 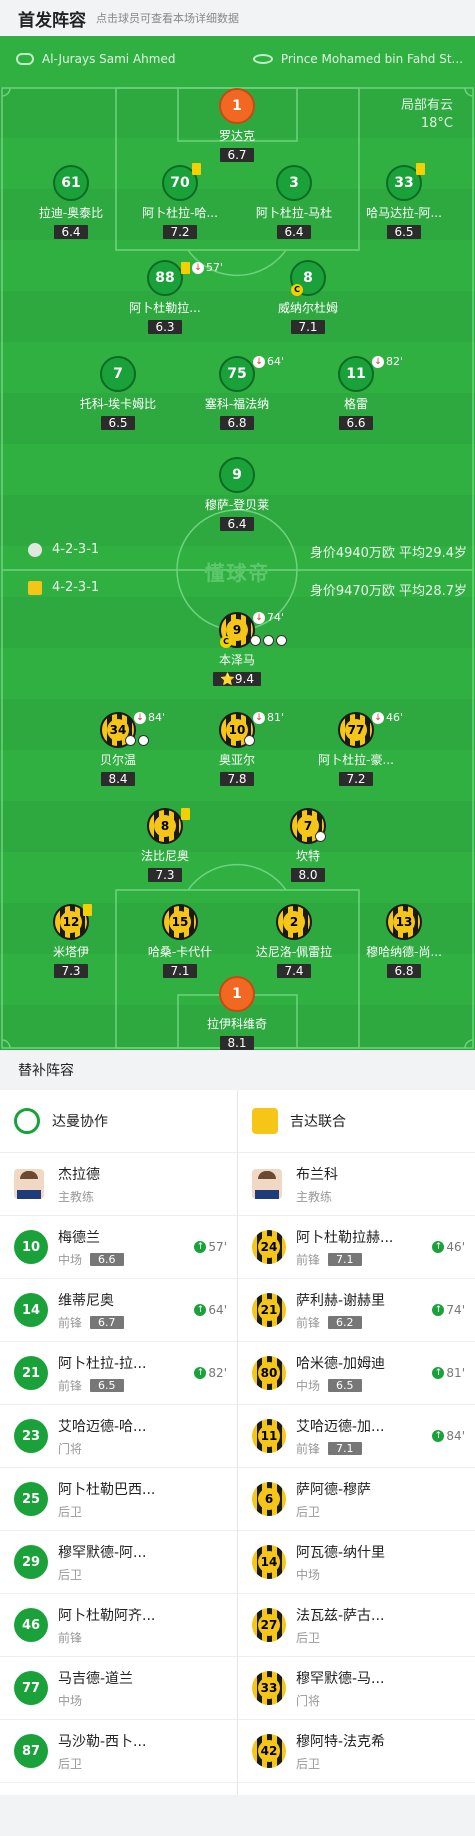 What do you see at coordinates (35, 587) in the screenshot?
I see `away-badge-icon` at bounding box center [35, 587].